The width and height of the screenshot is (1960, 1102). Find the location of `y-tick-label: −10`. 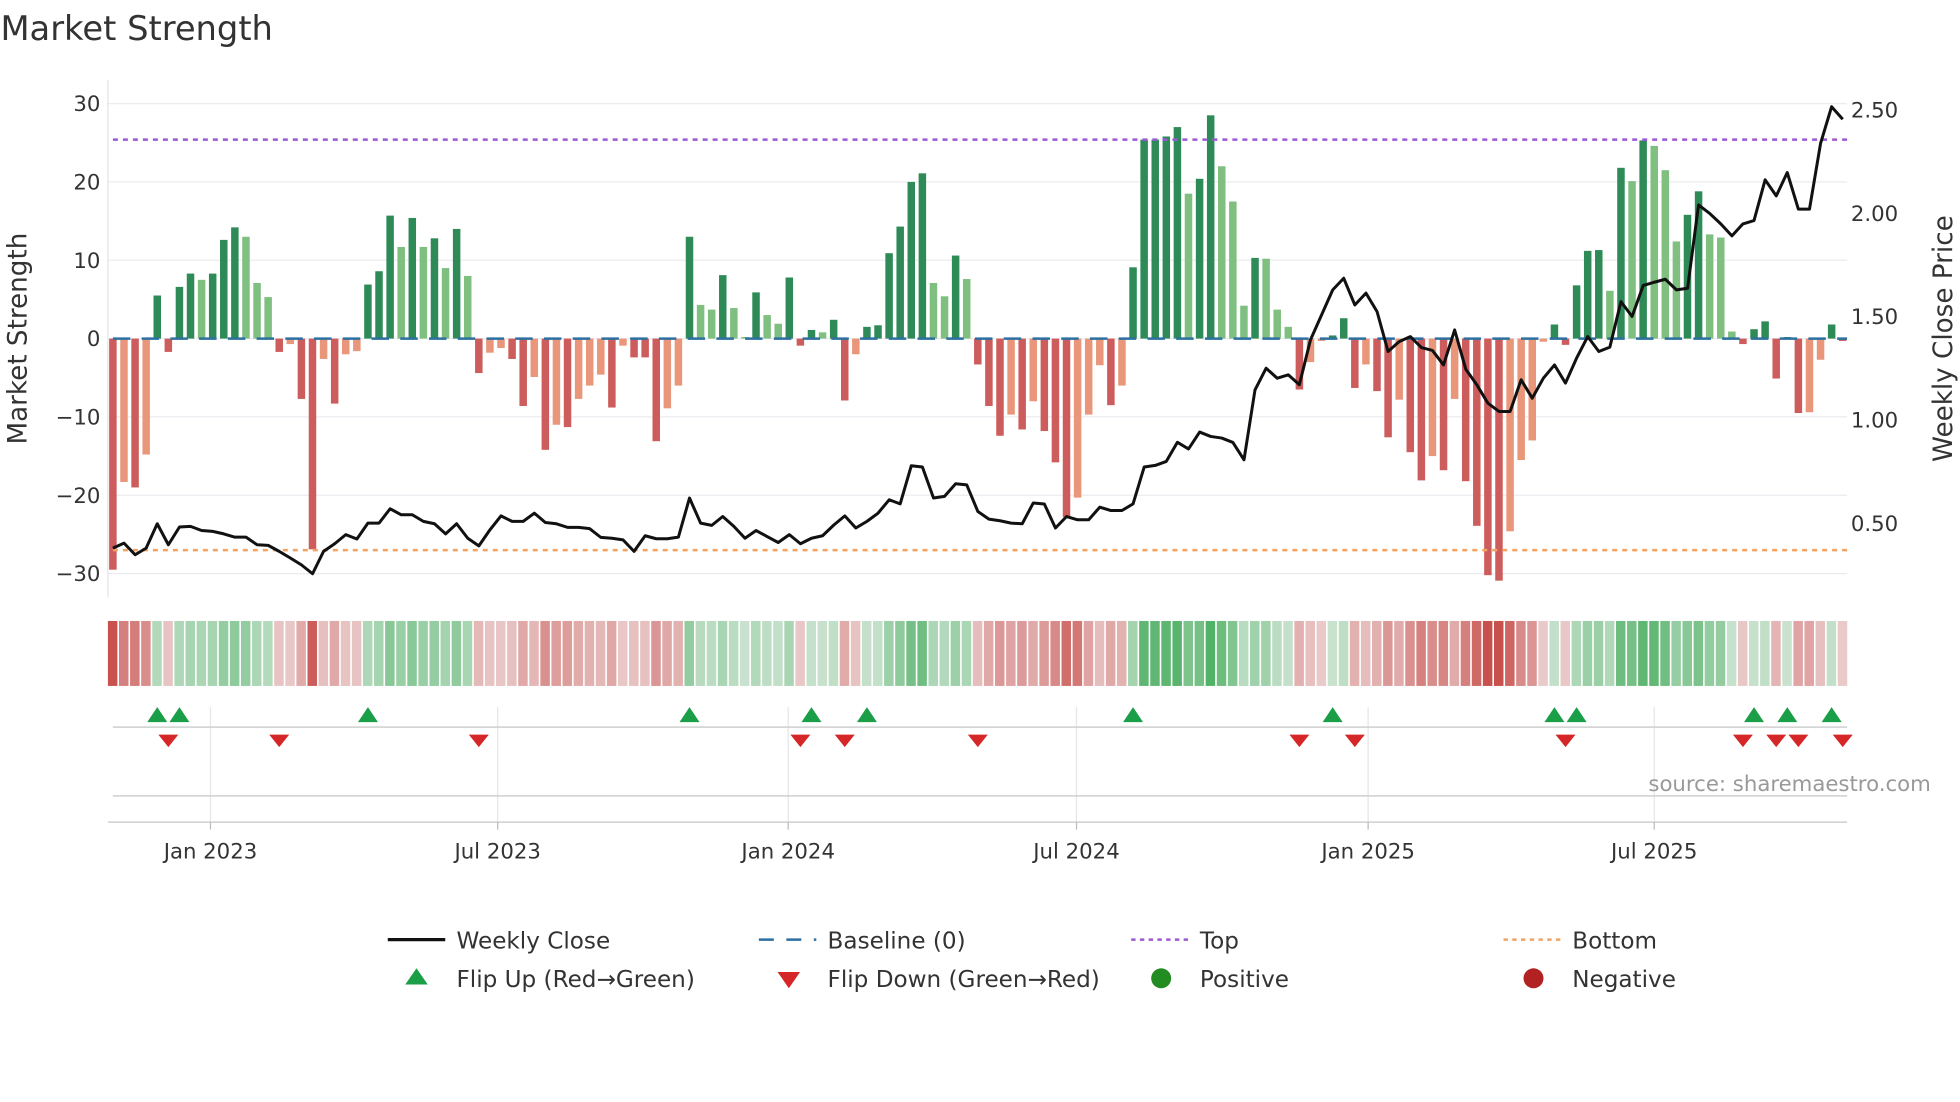

y-tick-label: −10 is located at coordinates (78, 417).